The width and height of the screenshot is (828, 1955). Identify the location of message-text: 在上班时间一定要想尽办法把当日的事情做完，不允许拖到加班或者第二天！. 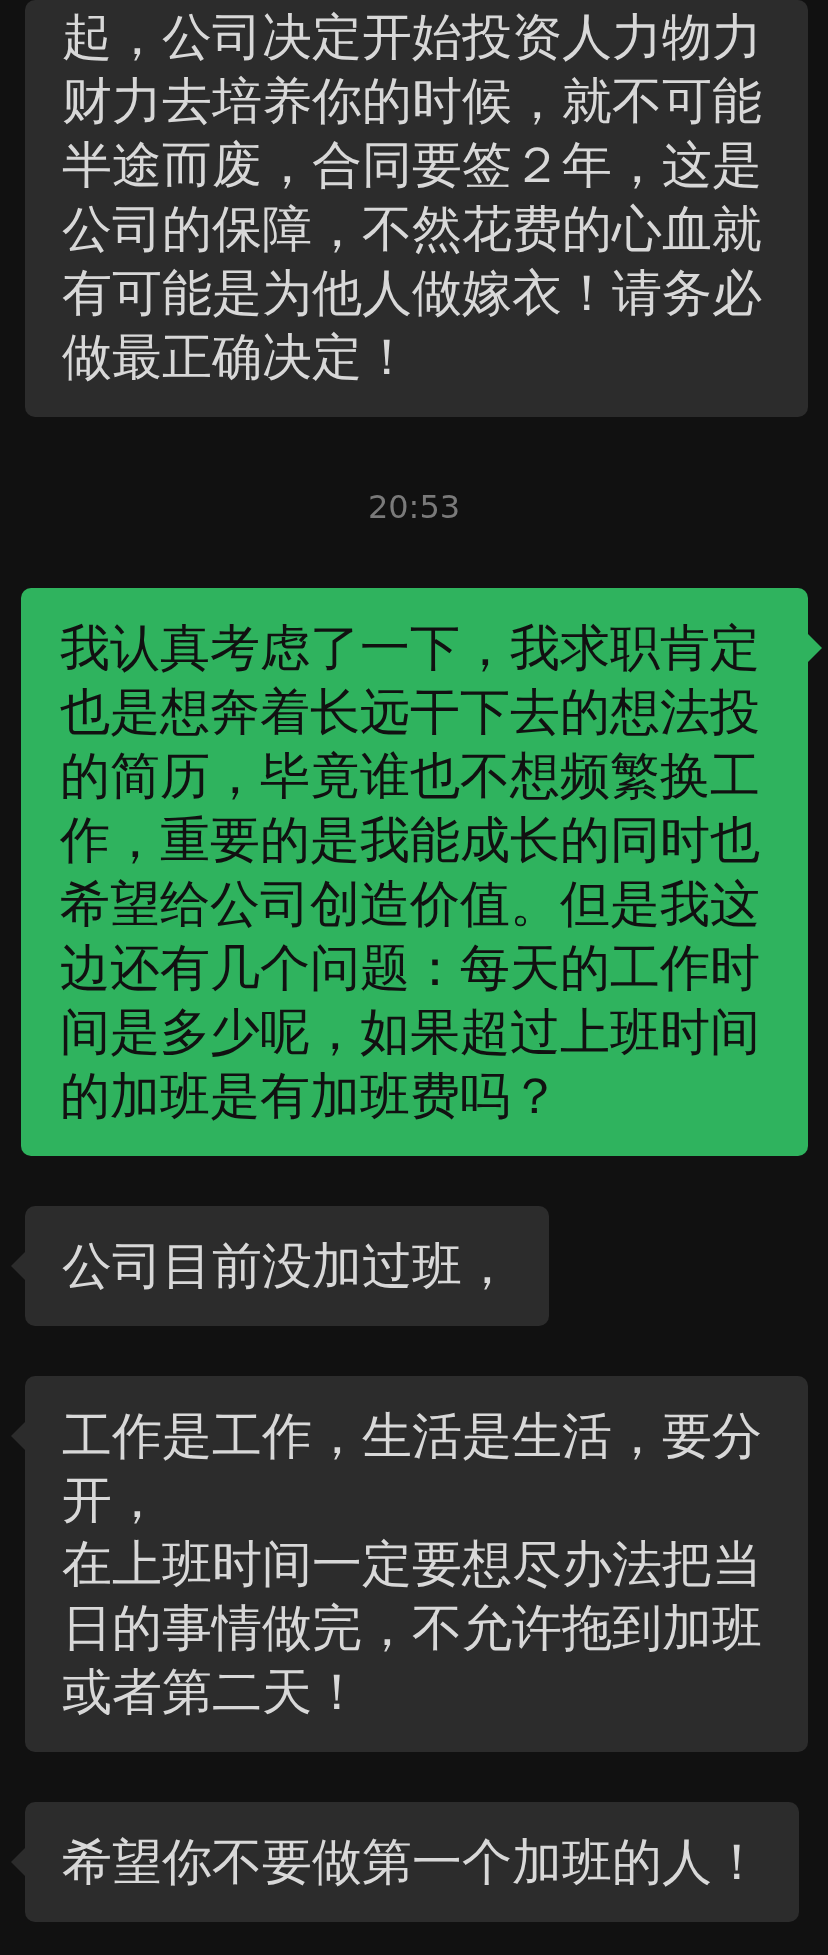
(412, 1628).